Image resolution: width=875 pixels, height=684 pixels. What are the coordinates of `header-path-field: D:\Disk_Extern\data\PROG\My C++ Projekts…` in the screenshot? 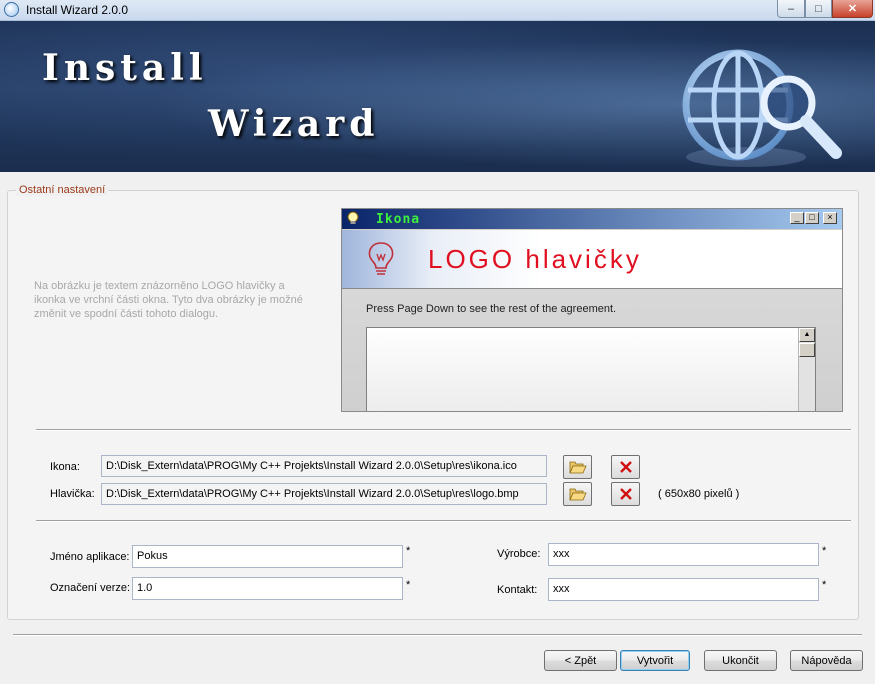 It's located at (324, 494).